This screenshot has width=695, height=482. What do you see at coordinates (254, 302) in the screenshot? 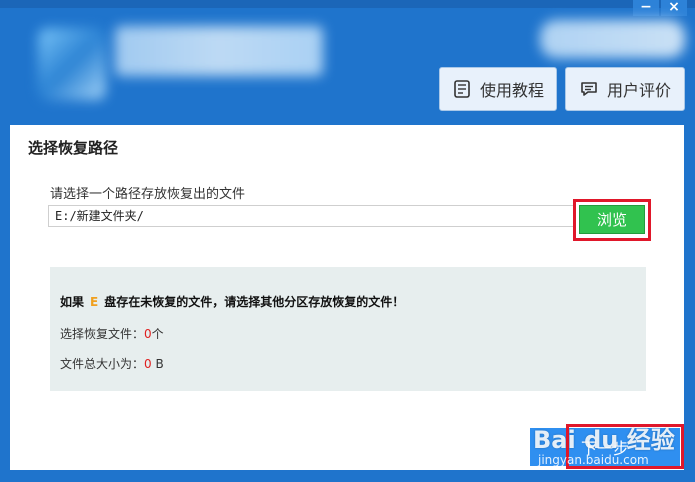
I see `warning-suffix: 盘存在未恢复的文件，请选择其他分区存放恢复的文件！` at bounding box center [254, 302].